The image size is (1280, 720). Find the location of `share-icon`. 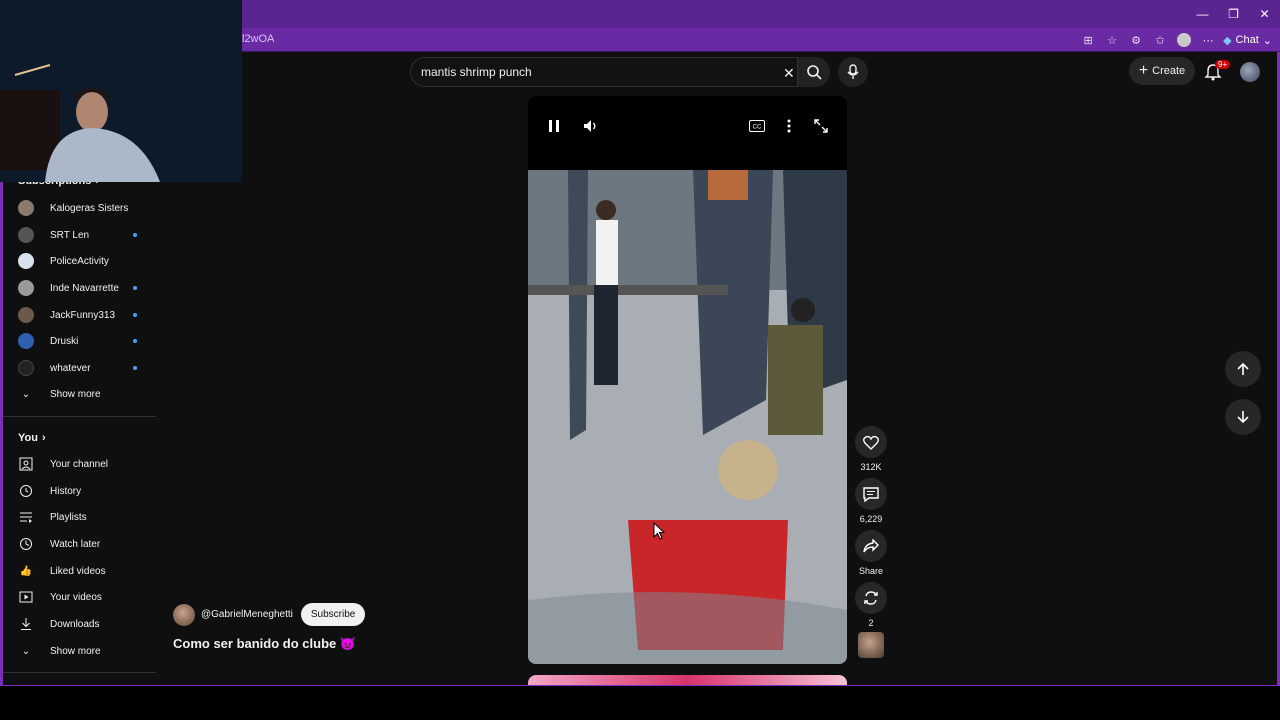

share-icon is located at coordinates (871, 546).